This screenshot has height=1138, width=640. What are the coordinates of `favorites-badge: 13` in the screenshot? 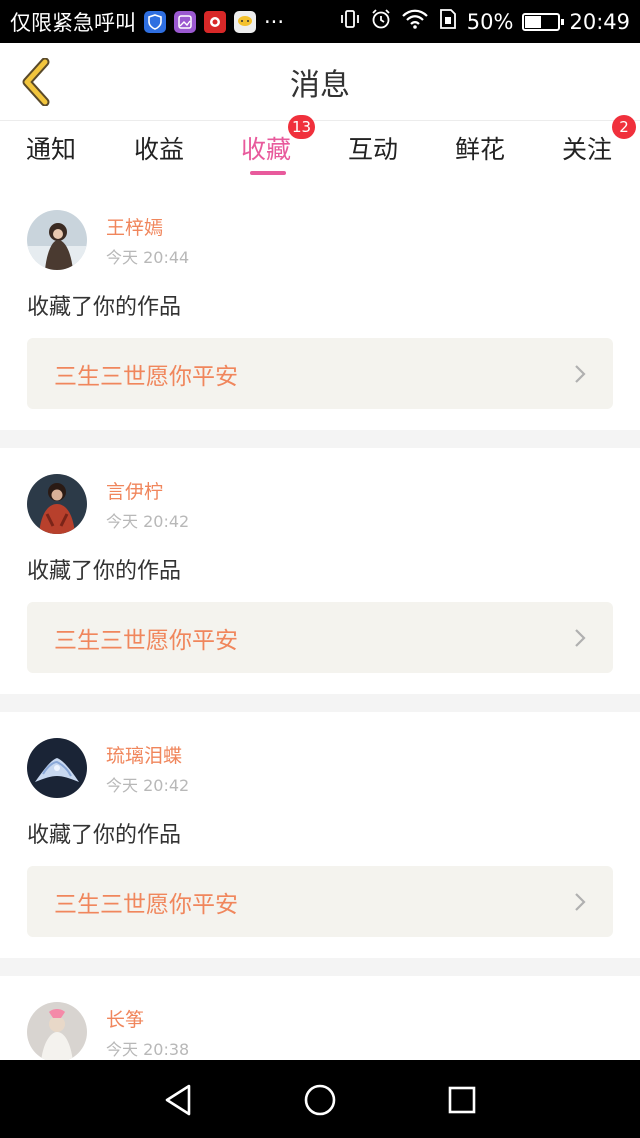 It's located at (302, 127).